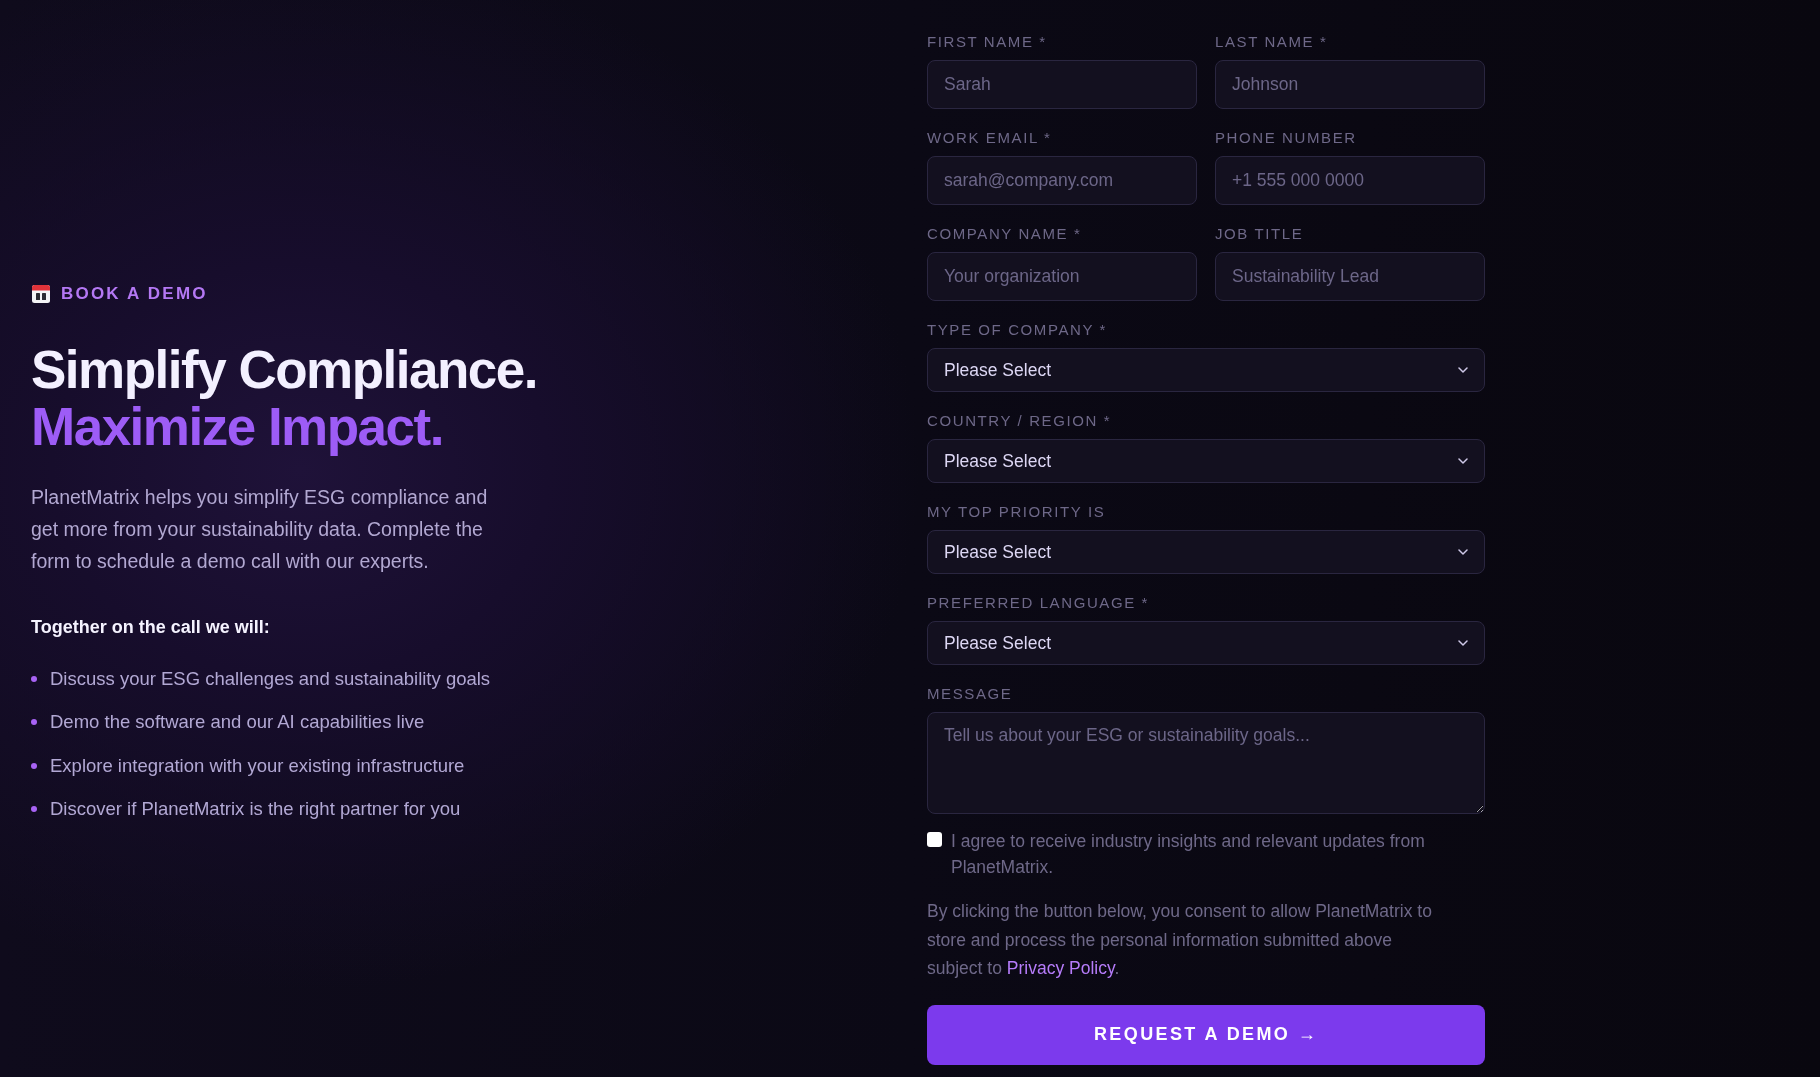 The height and width of the screenshot is (1077, 1820). I want to click on consent-notice: By clicking the button below, you consent to allow PlanetMatrix to store and process the personal information submitted above subject to Privacy Policy., so click(1180, 940).